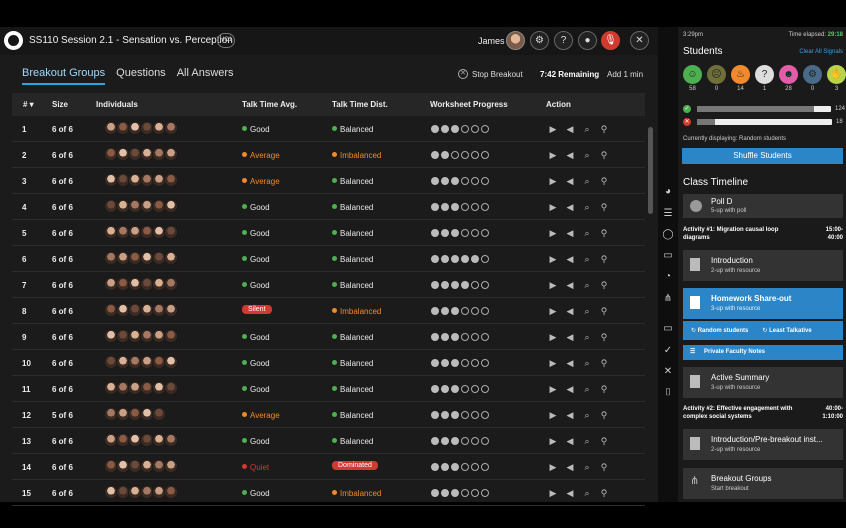 Image resolution: width=846 pixels, height=528 pixels. I want to click on monitor-icon: ▭, so click(668, 329).